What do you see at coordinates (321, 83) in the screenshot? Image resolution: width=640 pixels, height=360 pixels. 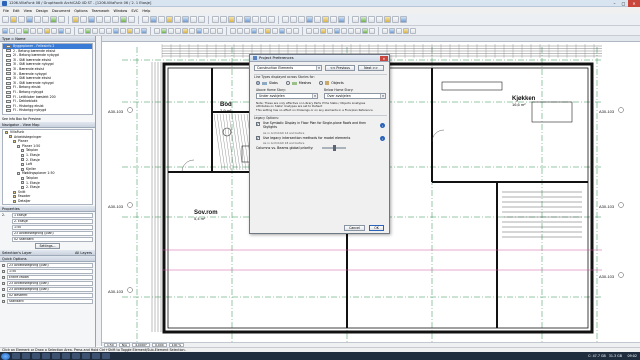 I see `objects-radio` at bounding box center [321, 83].